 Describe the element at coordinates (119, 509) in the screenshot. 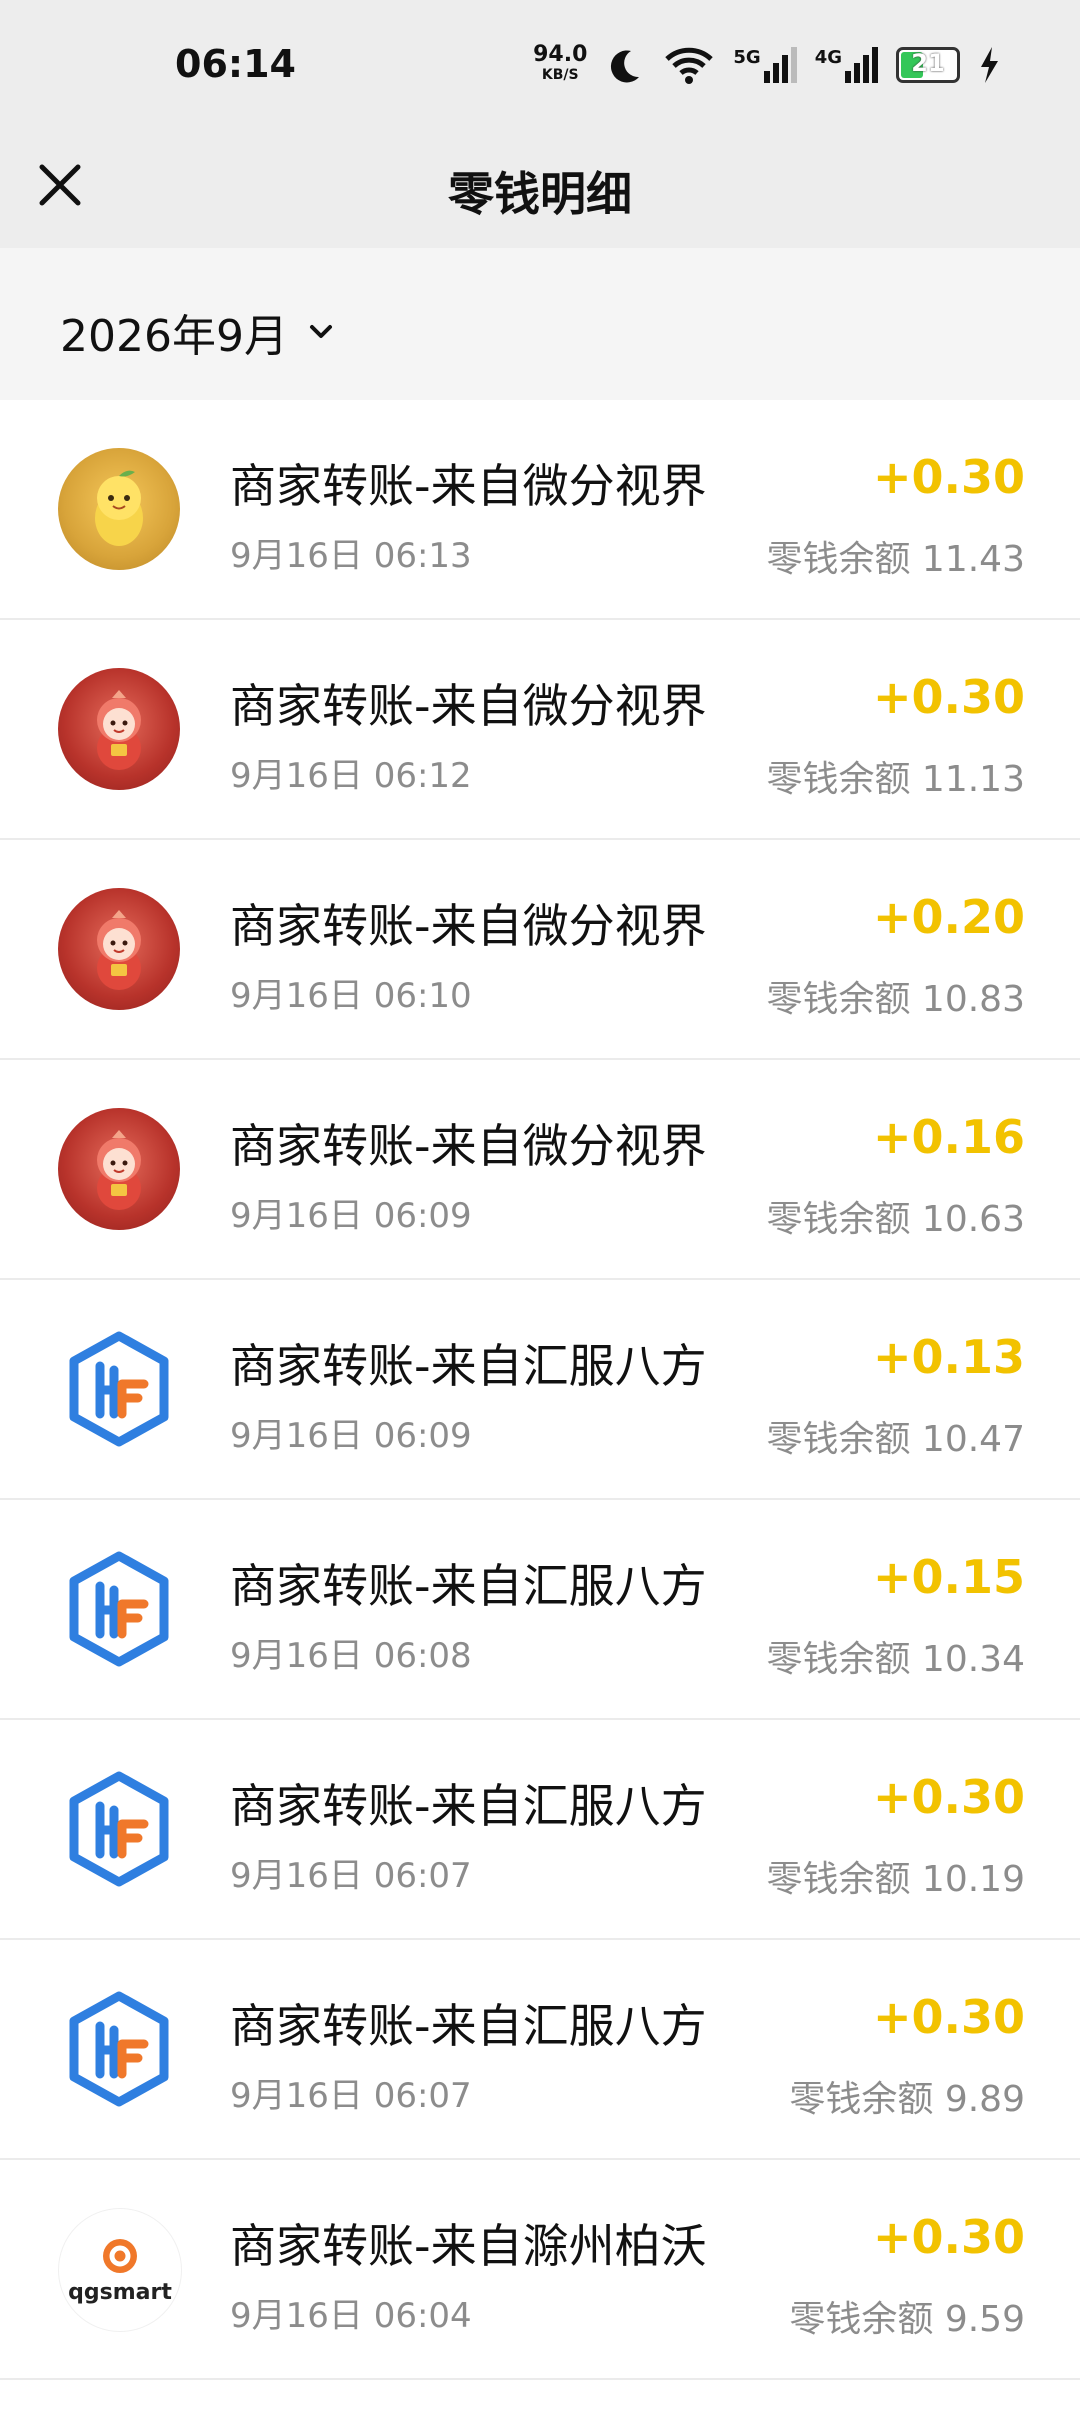

I see `lemon-mascot-avatar` at that location.